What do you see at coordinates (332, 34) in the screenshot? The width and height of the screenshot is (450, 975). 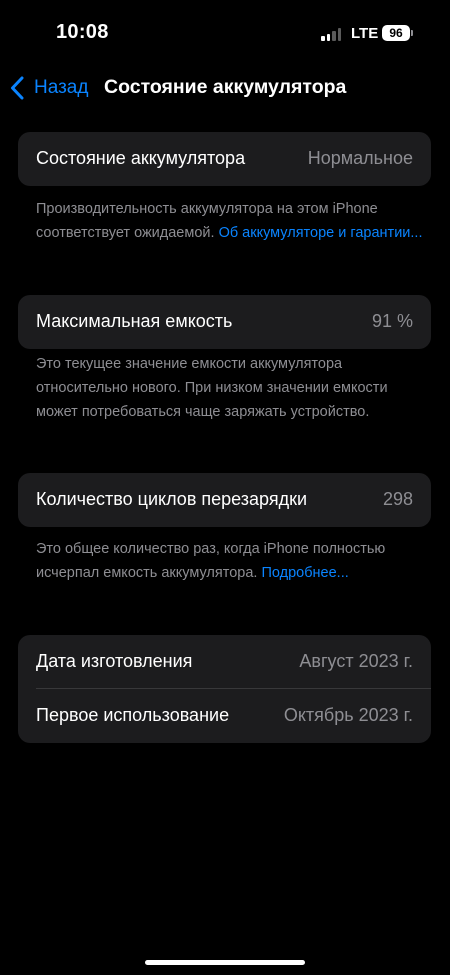 I see `cellular-signal-icon` at bounding box center [332, 34].